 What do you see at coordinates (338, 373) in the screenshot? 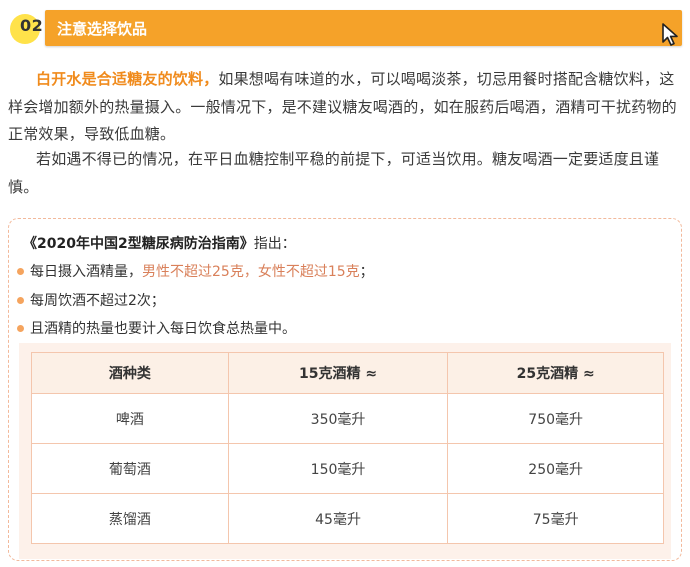
I see `column-header: 15克酒精 ≈` at bounding box center [338, 373].